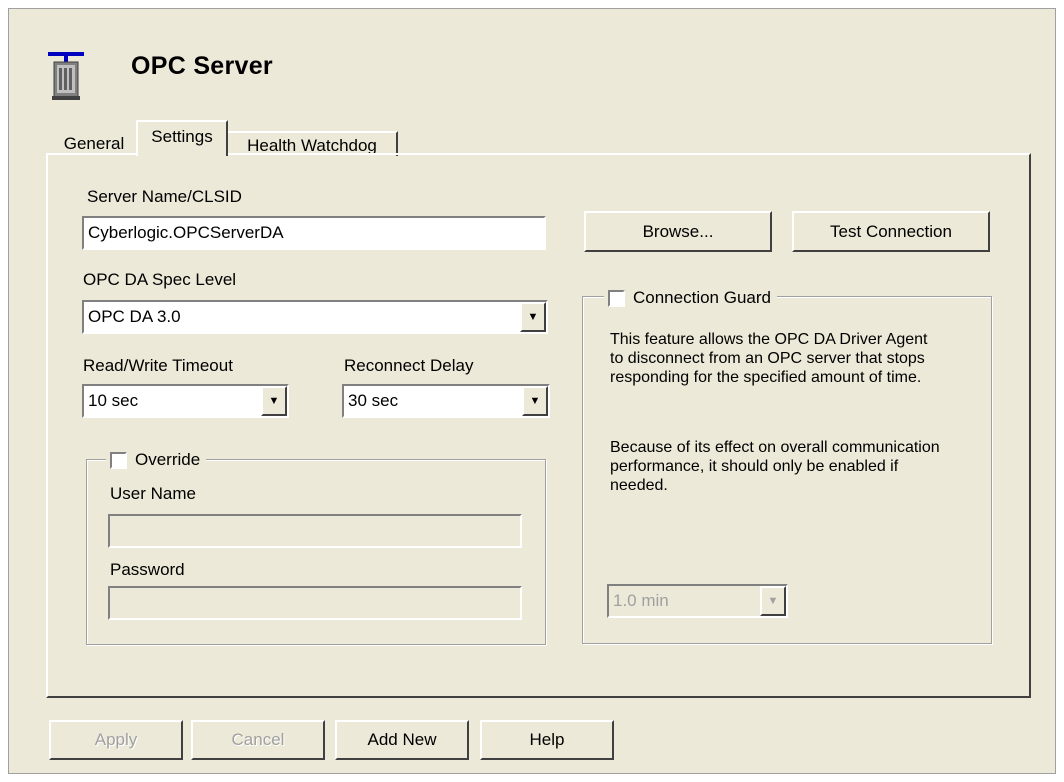  I want to click on cancel-button: Cancel, so click(258, 740).